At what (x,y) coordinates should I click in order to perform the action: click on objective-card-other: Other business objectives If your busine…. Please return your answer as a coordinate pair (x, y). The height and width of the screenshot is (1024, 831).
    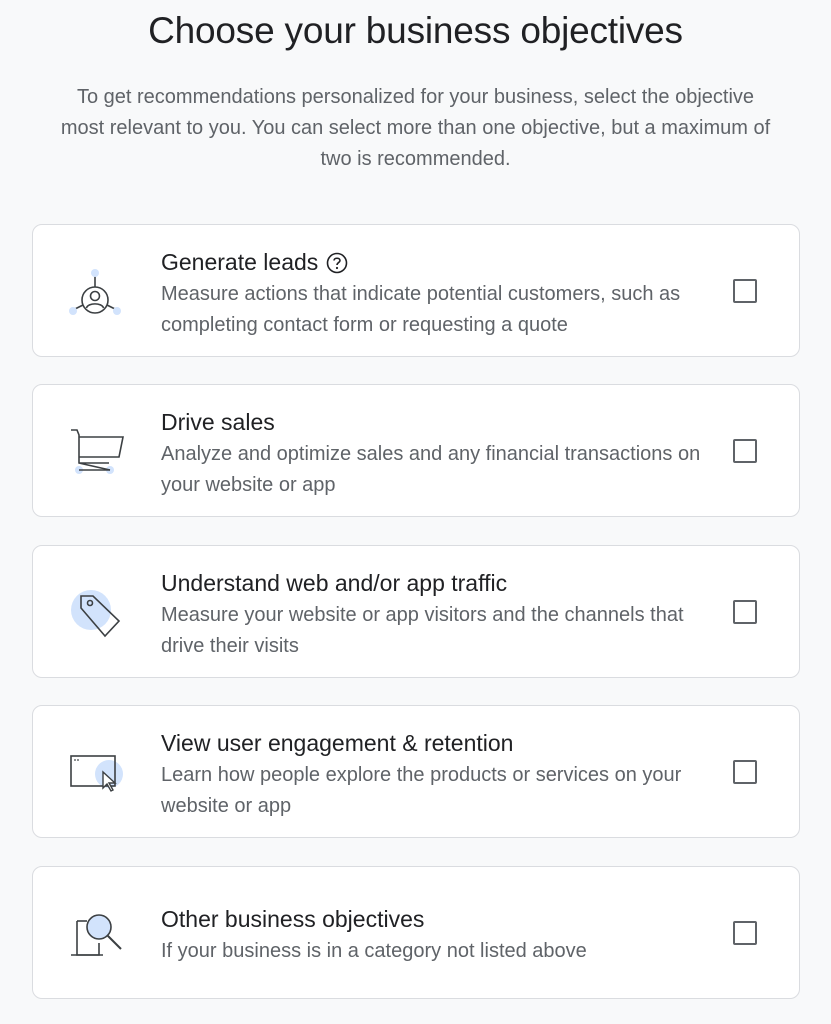
    Looking at the image, I should click on (416, 932).